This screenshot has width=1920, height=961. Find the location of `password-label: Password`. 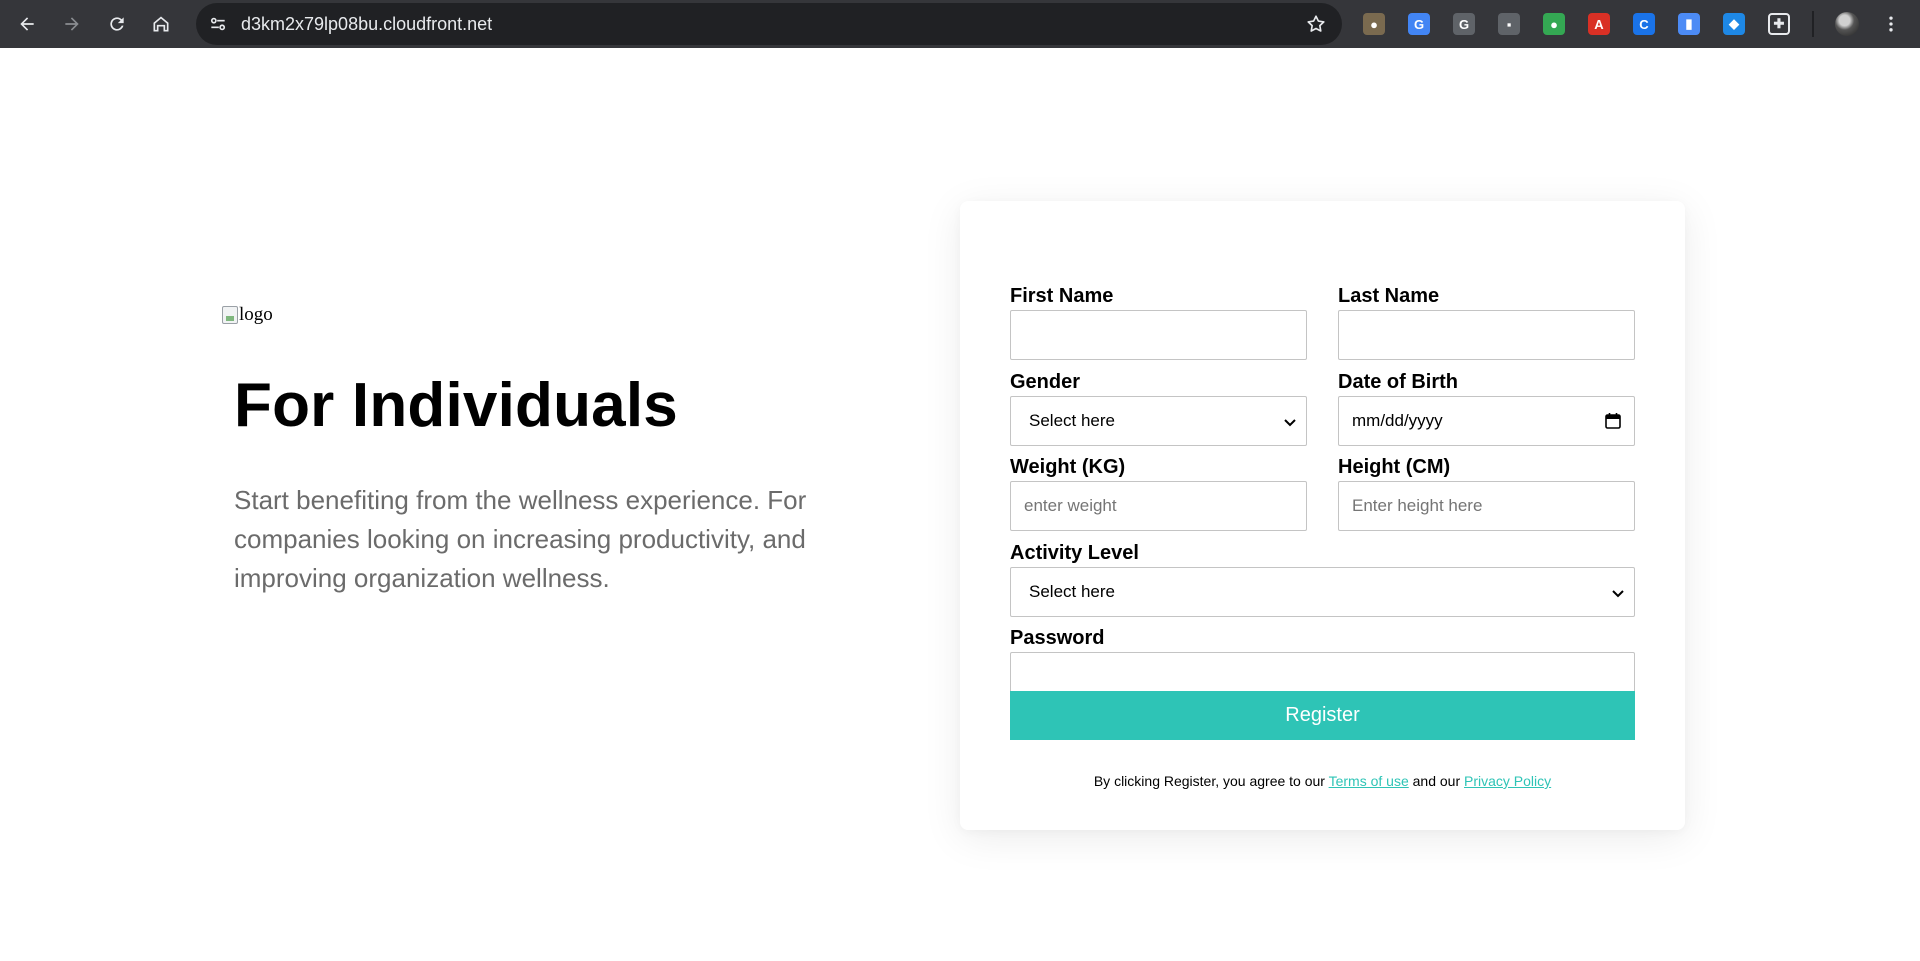

password-label: Password is located at coordinates (1057, 638).